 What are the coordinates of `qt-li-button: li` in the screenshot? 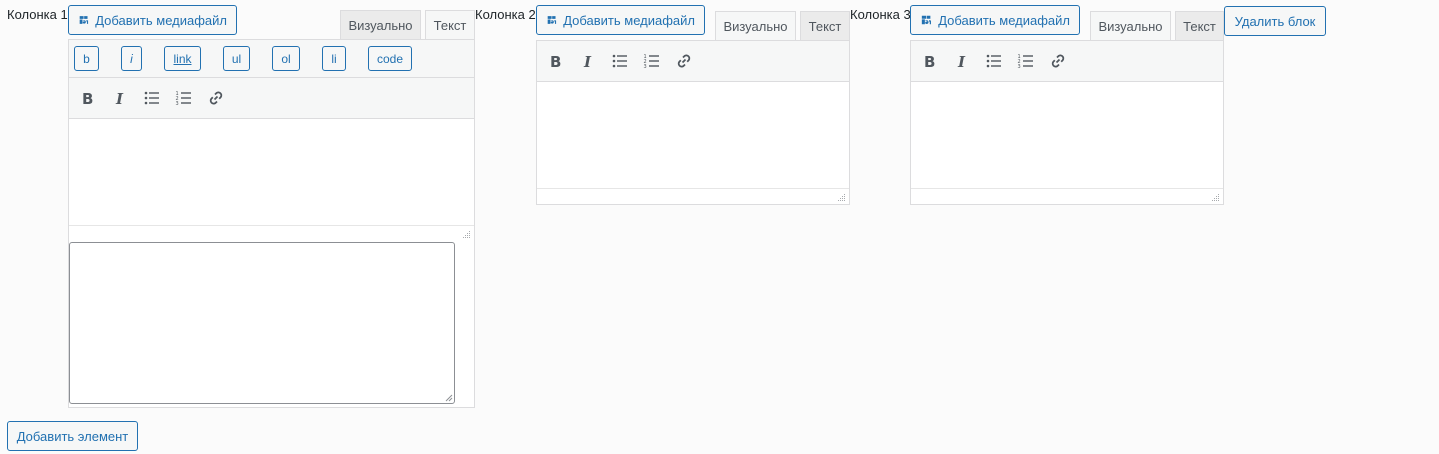 It's located at (334, 58).